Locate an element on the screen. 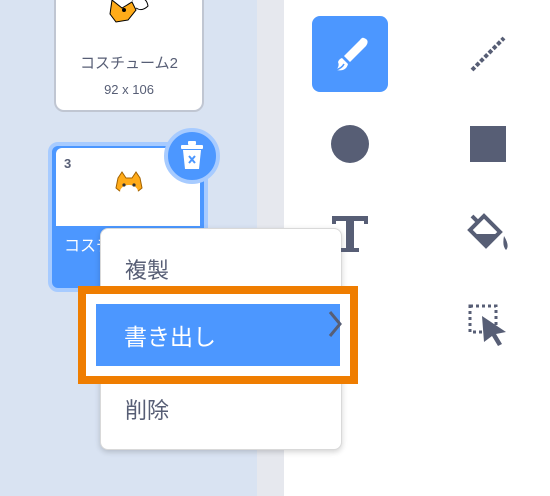 This screenshot has height=496, width=550. brush-icon is located at coordinates (351, 54).